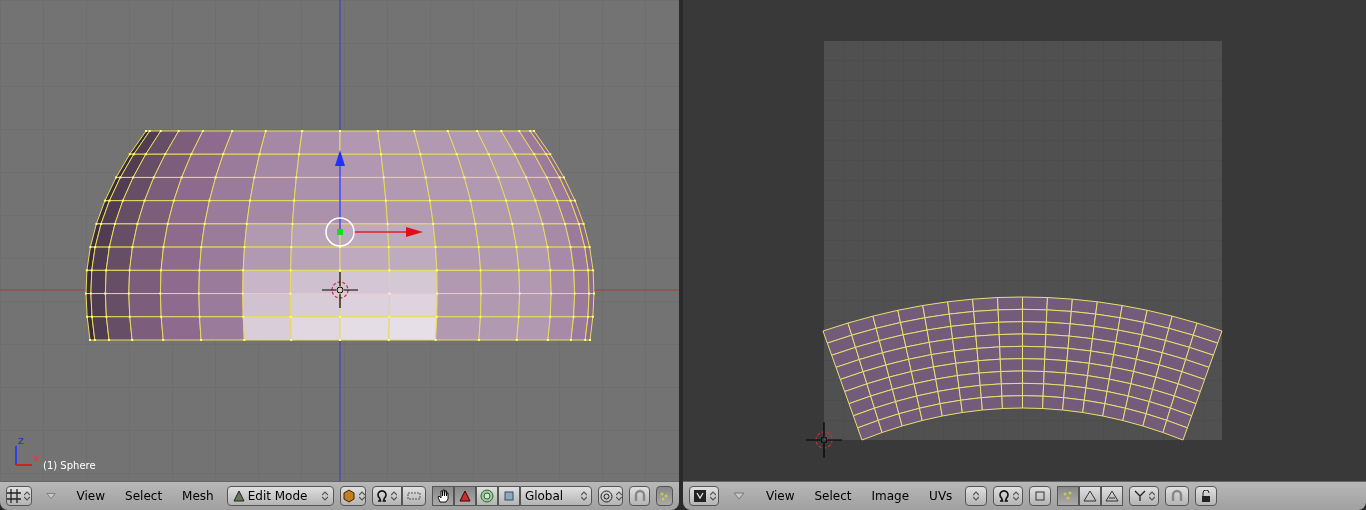 The height and width of the screenshot is (510, 1366). I want to click on grid-icon, so click(14, 496).